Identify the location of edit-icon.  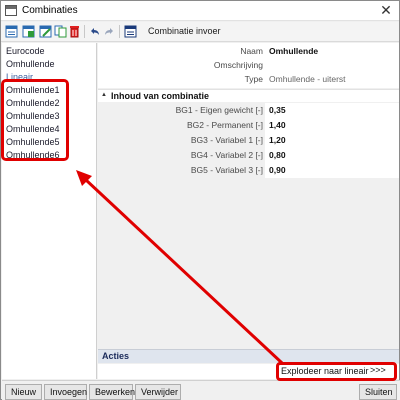
(45, 31).